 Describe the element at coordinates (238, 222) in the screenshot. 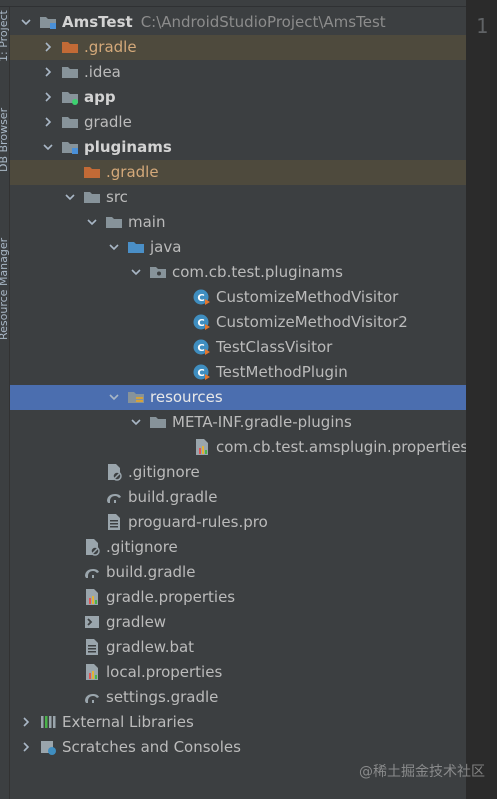

I see `tree-row: main` at that location.